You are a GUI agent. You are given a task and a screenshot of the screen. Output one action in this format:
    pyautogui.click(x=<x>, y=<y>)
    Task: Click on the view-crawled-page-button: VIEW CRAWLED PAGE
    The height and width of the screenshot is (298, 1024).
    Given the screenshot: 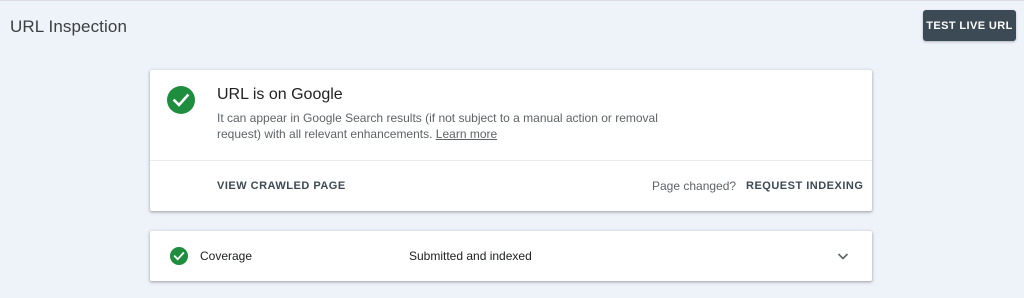 What is the action you would take?
    pyautogui.click(x=281, y=186)
    